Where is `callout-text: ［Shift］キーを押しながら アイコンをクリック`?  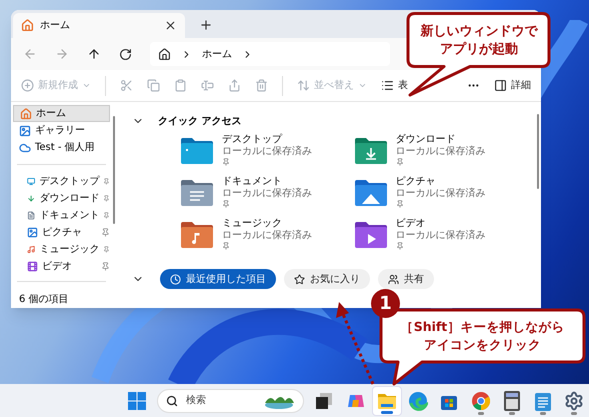
callout-text: ［Shift］キーを押しながら アイコンをクリック is located at coordinates (483, 336).